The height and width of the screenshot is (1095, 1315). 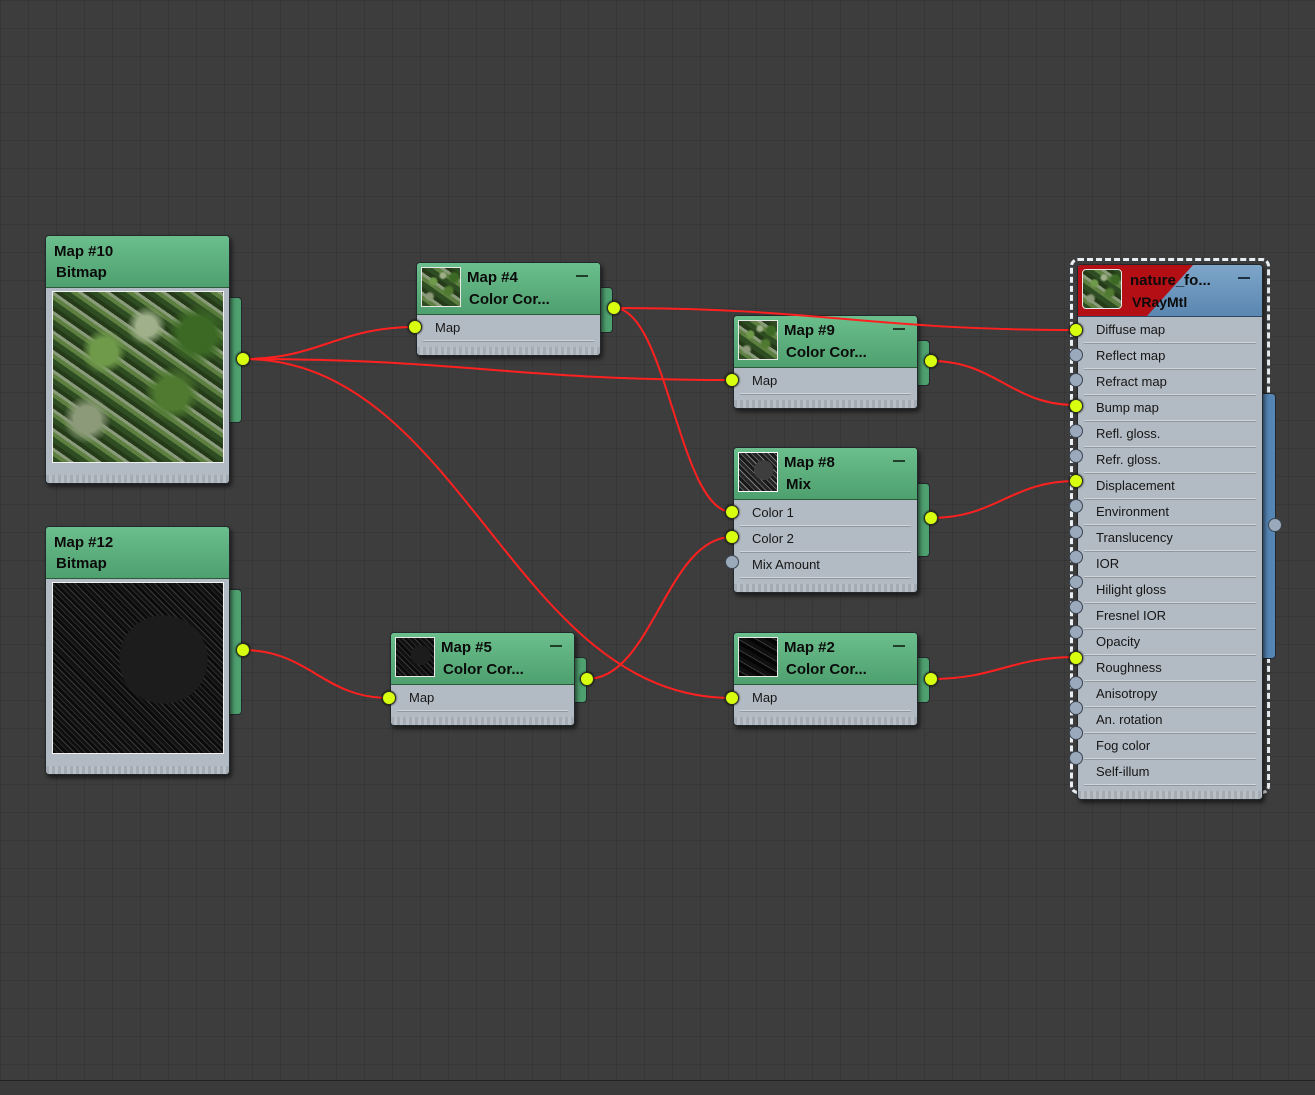 I want to click on slot-label: Roughness, so click(x=1129, y=667).